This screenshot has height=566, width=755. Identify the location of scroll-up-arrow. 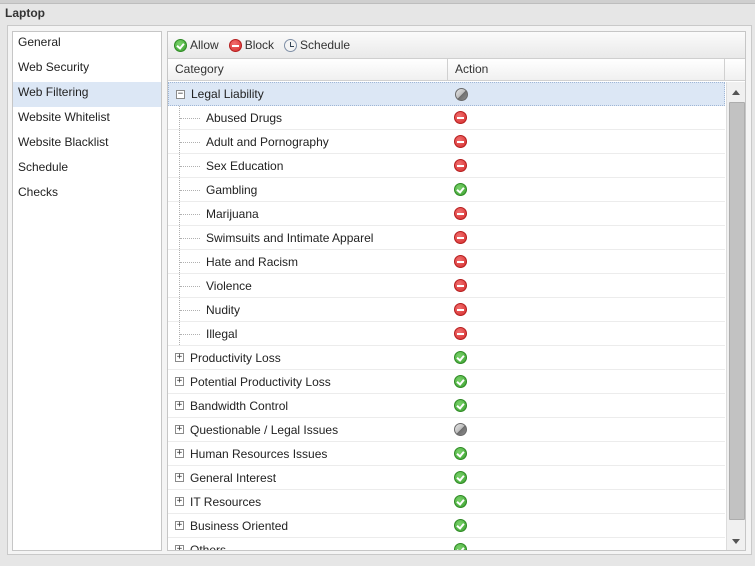
(736, 92).